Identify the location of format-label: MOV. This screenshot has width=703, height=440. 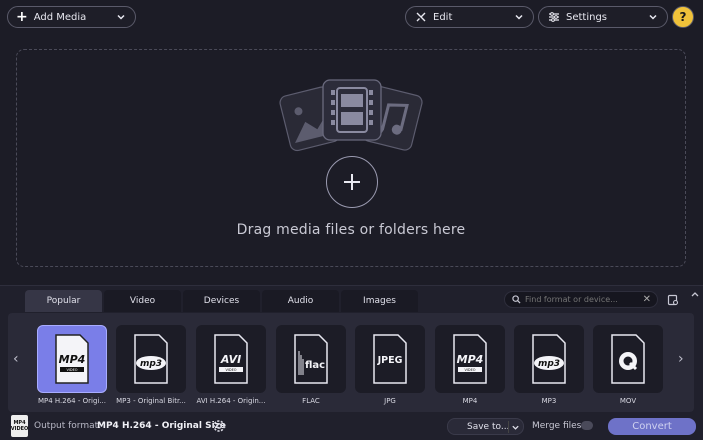
(628, 401).